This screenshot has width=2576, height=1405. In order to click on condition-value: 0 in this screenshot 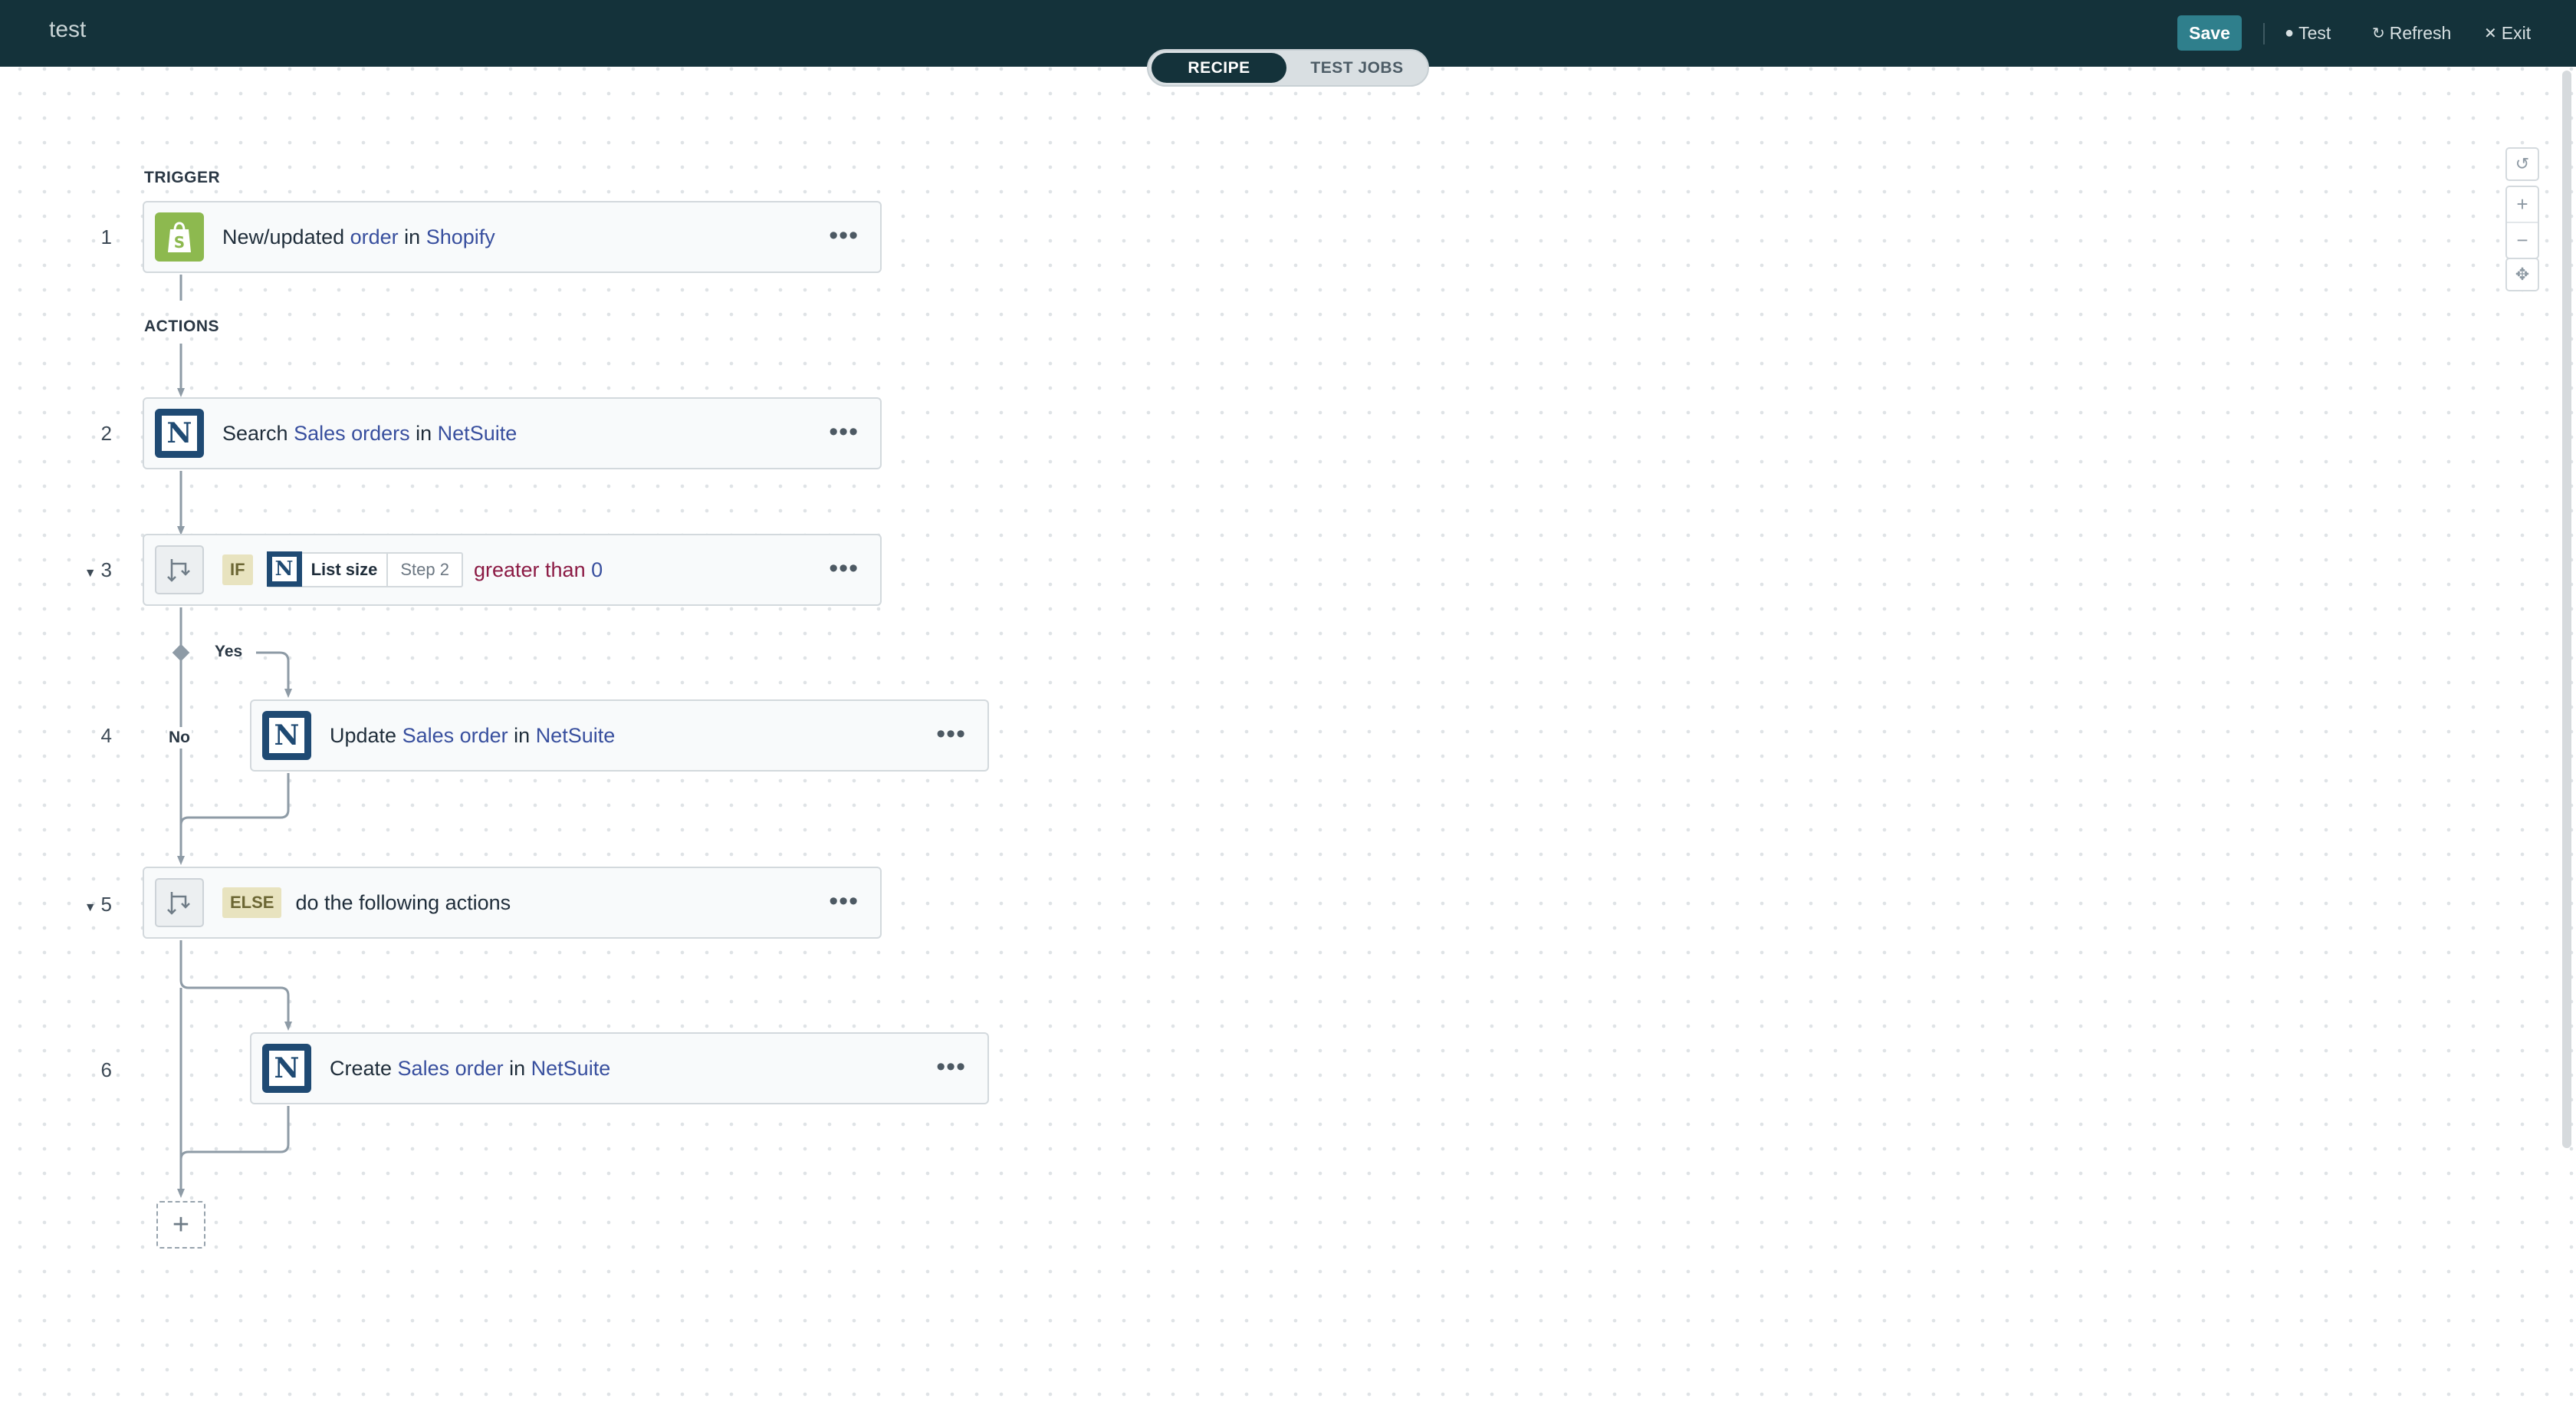, I will do `click(597, 569)`.